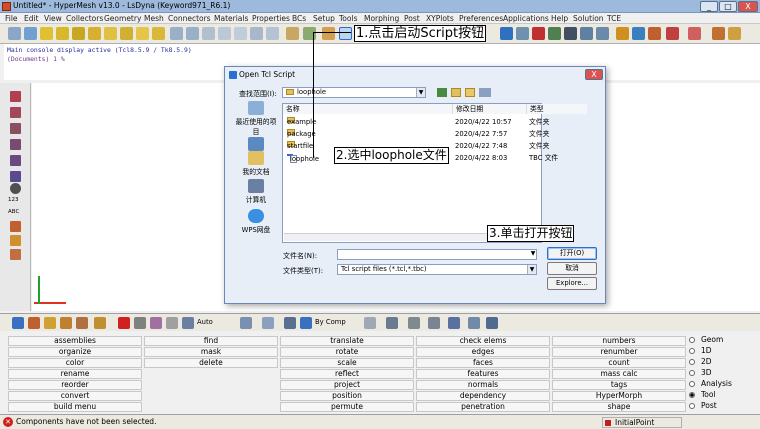 The height and width of the screenshot is (429, 760). What do you see at coordinates (124, 323) in the screenshot?
I see `delete-entity-icon` at bounding box center [124, 323].